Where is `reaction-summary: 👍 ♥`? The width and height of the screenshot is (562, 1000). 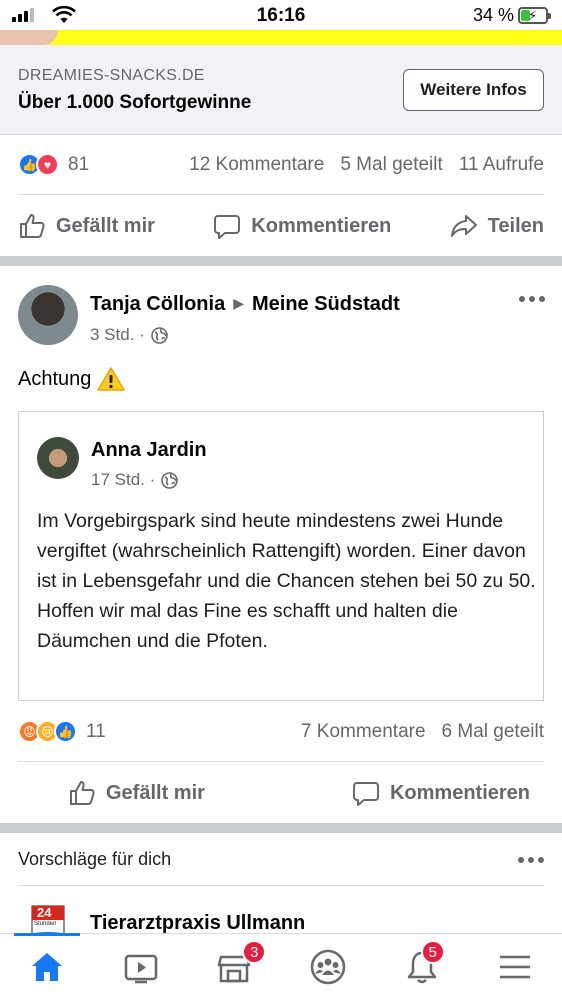
reaction-summary: 👍 ♥ is located at coordinates (38, 164).